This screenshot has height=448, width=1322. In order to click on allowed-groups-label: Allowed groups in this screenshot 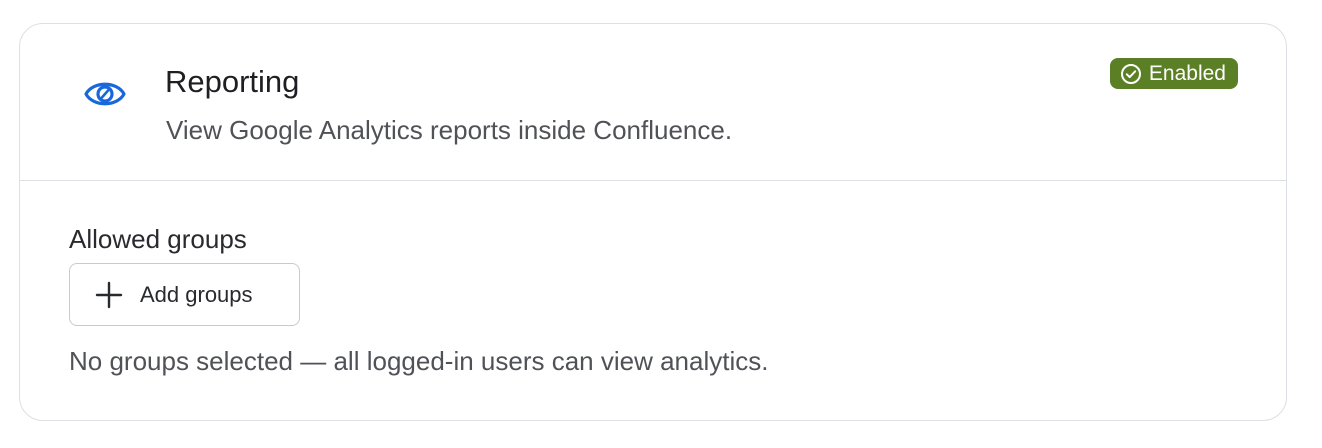, I will do `click(158, 239)`.